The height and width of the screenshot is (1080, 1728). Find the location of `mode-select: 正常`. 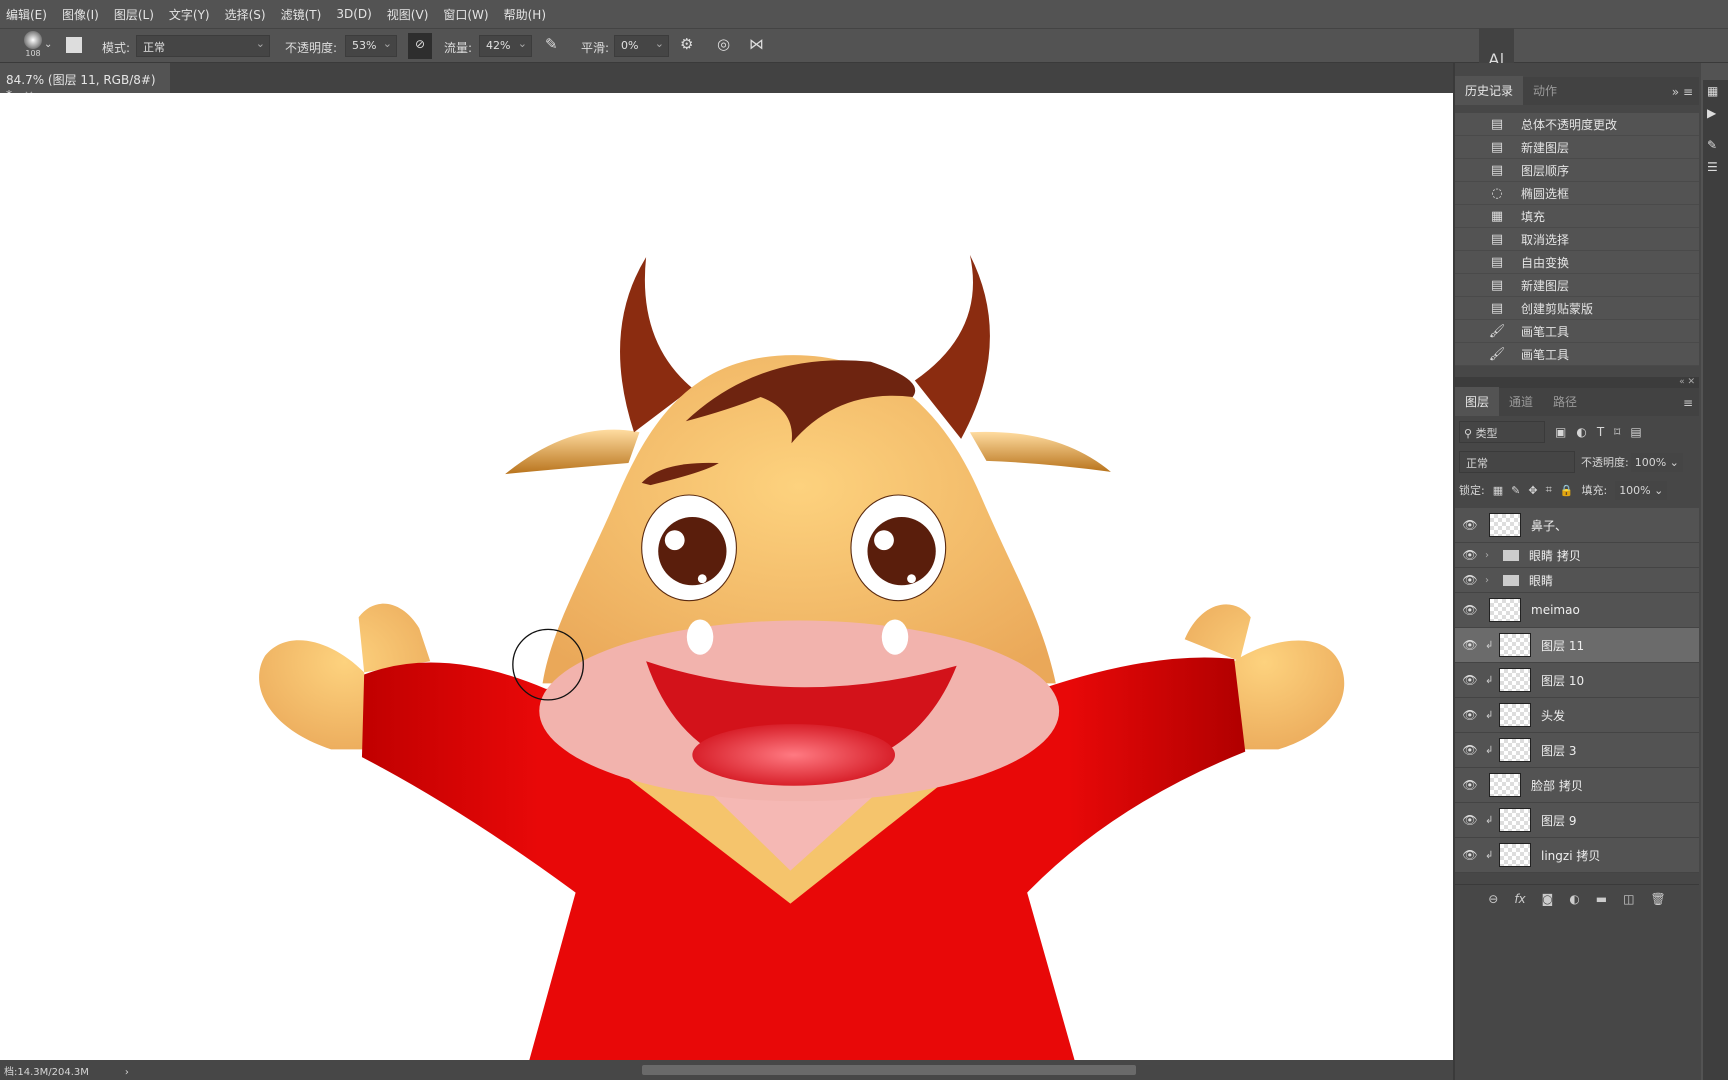

mode-select: 正常 is located at coordinates (203, 46).